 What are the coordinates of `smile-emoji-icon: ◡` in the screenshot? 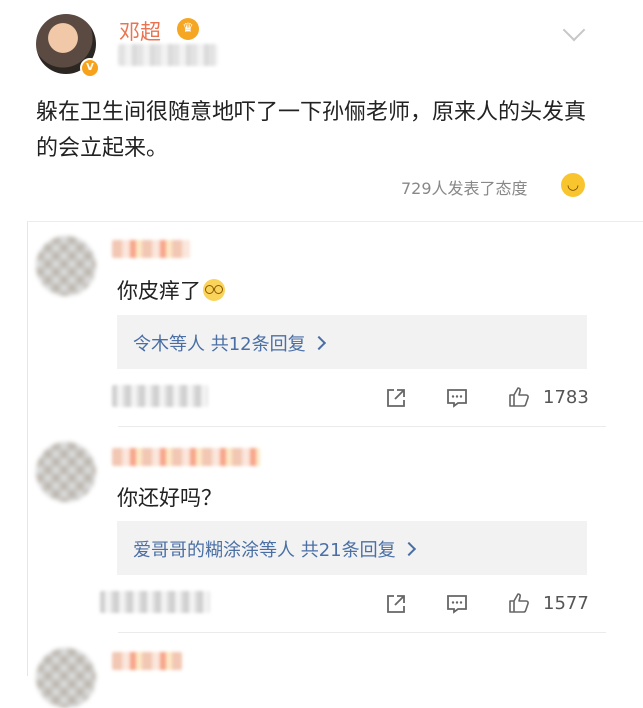 It's located at (573, 185).